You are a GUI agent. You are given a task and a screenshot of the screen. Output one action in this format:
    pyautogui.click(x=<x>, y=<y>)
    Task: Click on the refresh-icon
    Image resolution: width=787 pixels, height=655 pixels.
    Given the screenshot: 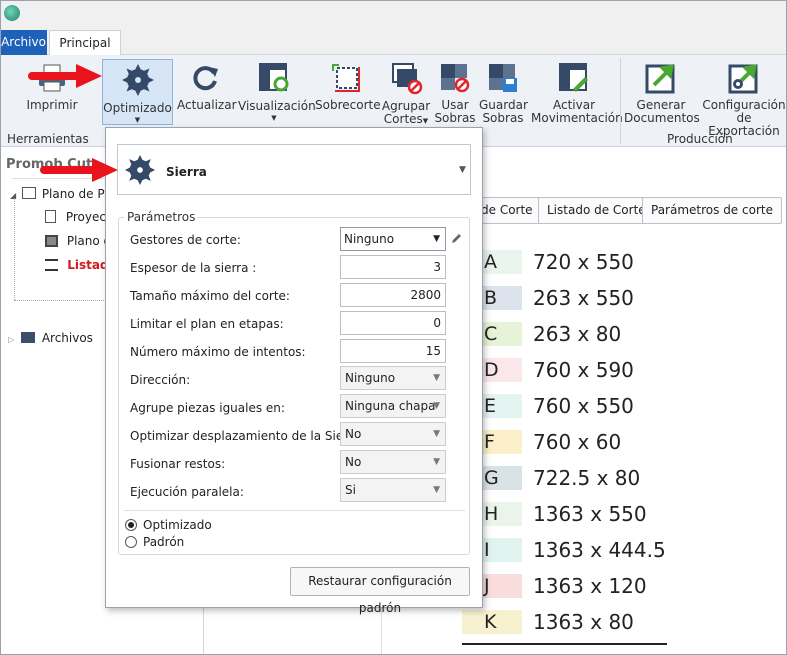 What is the action you would take?
    pyautogui.click(x=205, y=78)
    